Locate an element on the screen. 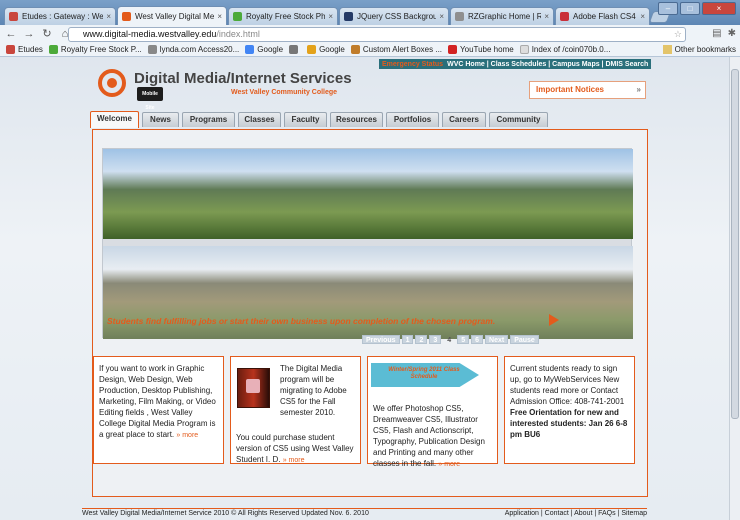  tab-news: News is located at coordinates (160, 119).